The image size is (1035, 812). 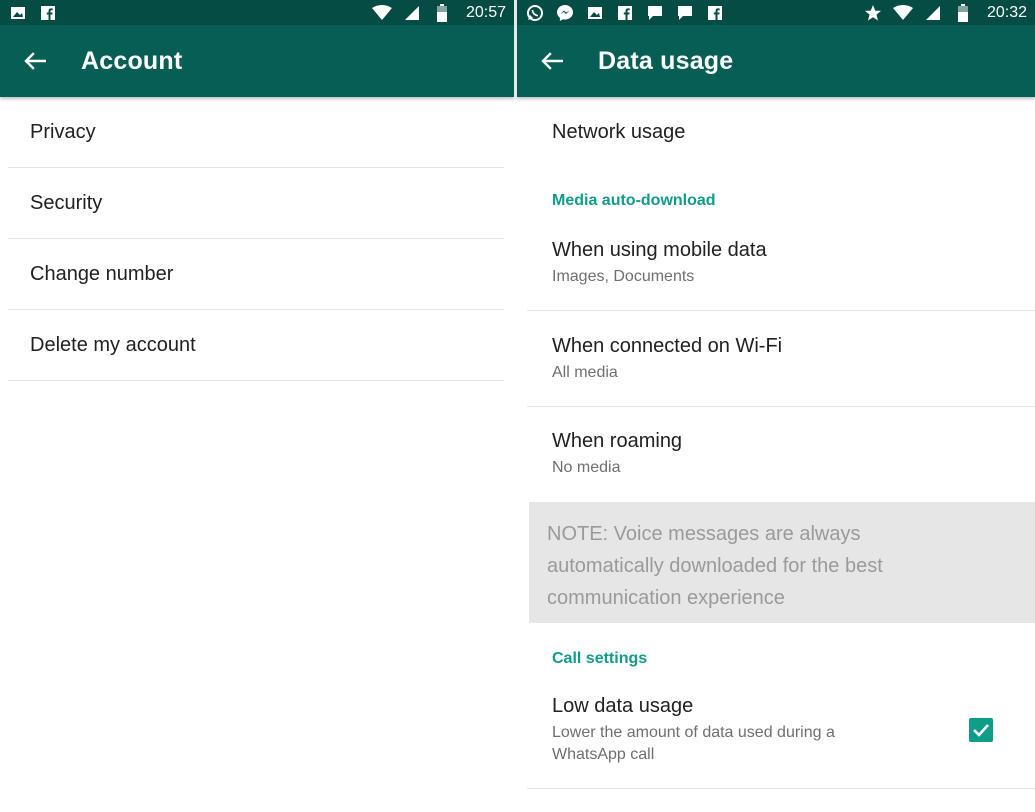 What do you see at coordinates (257, 132) in the screenshot?
I see `privacy-item: Privacy` at bounding box center [257, 132].